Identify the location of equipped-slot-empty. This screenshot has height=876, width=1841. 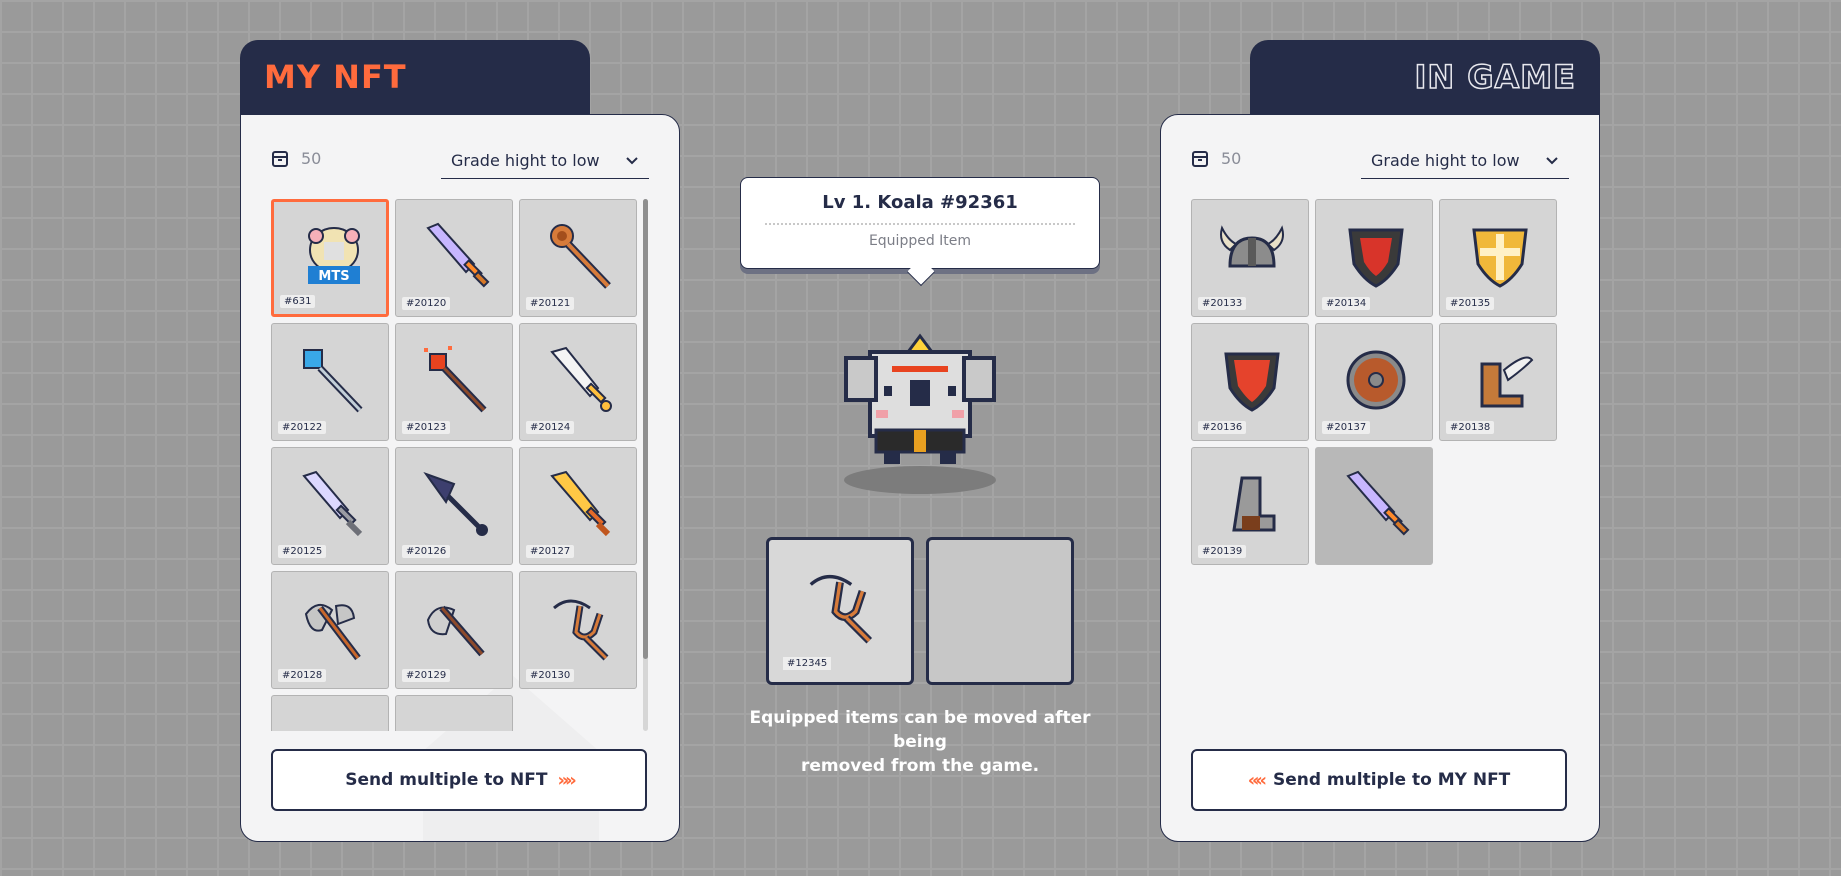
(1000, 611).